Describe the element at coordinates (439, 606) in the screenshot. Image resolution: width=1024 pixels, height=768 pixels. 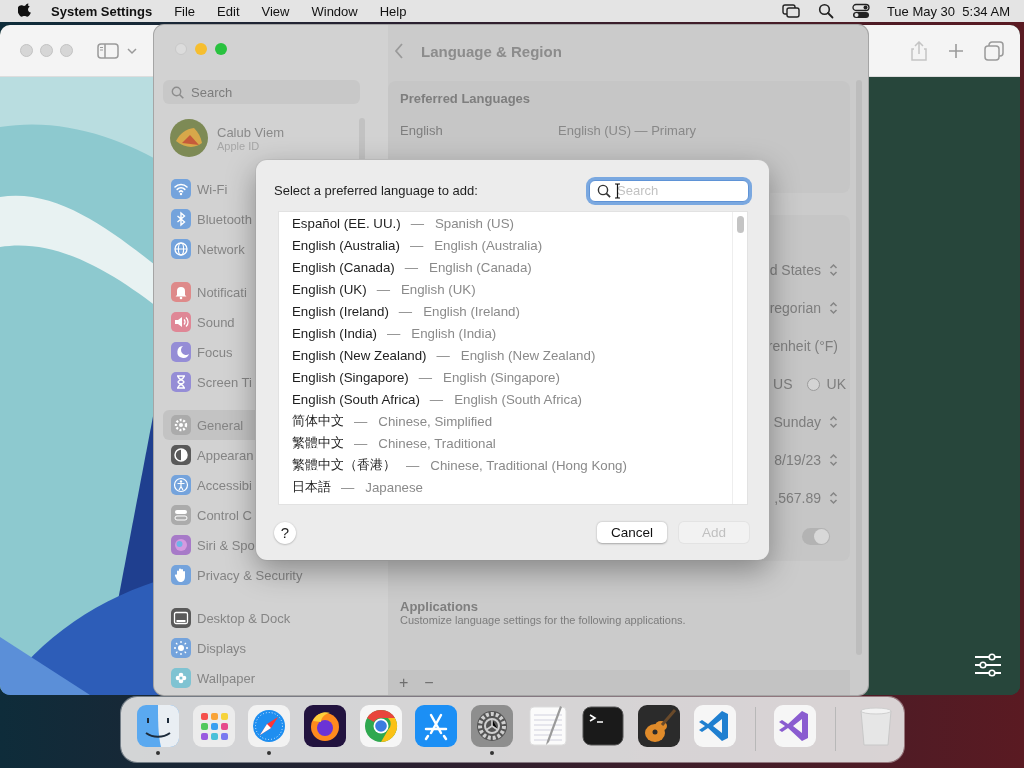
I see `section-heading: Applications` at that location.